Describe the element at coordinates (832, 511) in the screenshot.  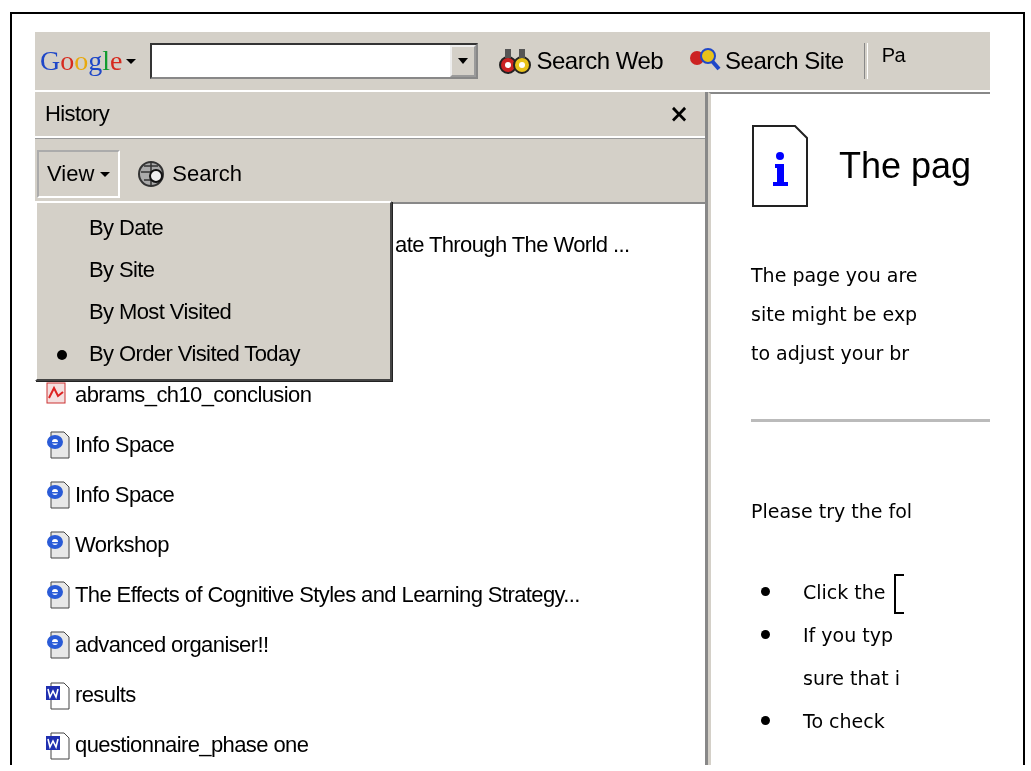
I see `instruction-text: Please try the fol` at that location.